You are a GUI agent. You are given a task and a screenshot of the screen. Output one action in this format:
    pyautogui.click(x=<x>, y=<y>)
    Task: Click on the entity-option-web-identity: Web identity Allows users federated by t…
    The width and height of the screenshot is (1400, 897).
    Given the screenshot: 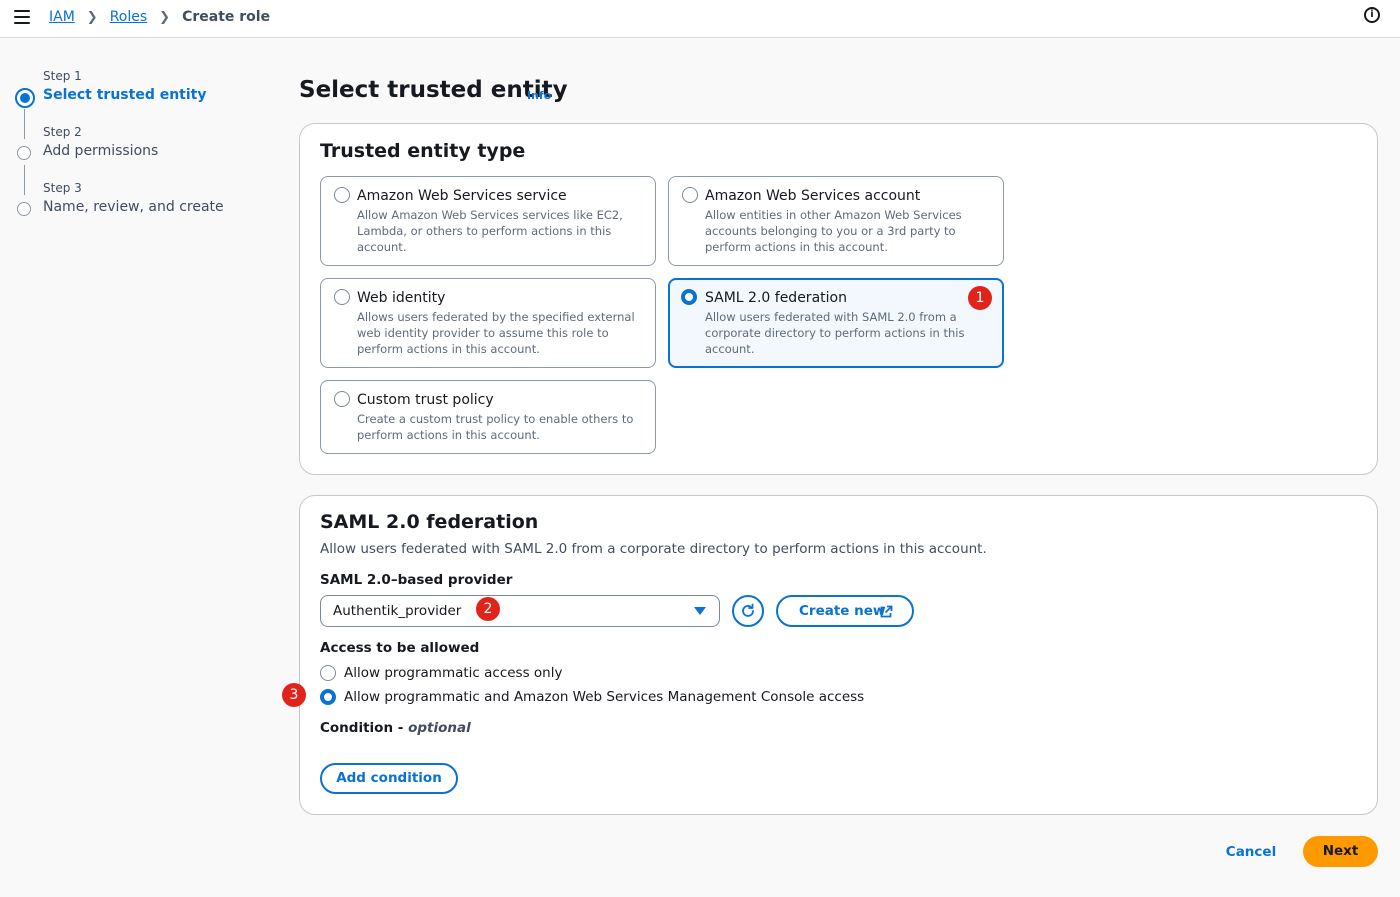 What is the action you would take?
    pyautogui.click(x=488, y=323)
    